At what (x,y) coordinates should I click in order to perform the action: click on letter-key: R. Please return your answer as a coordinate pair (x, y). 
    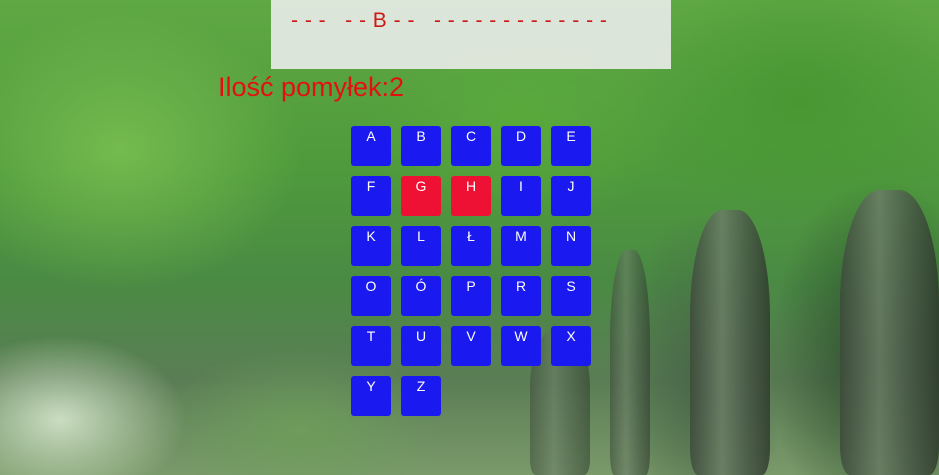
    Looking at the image, I should click on (521, 296).